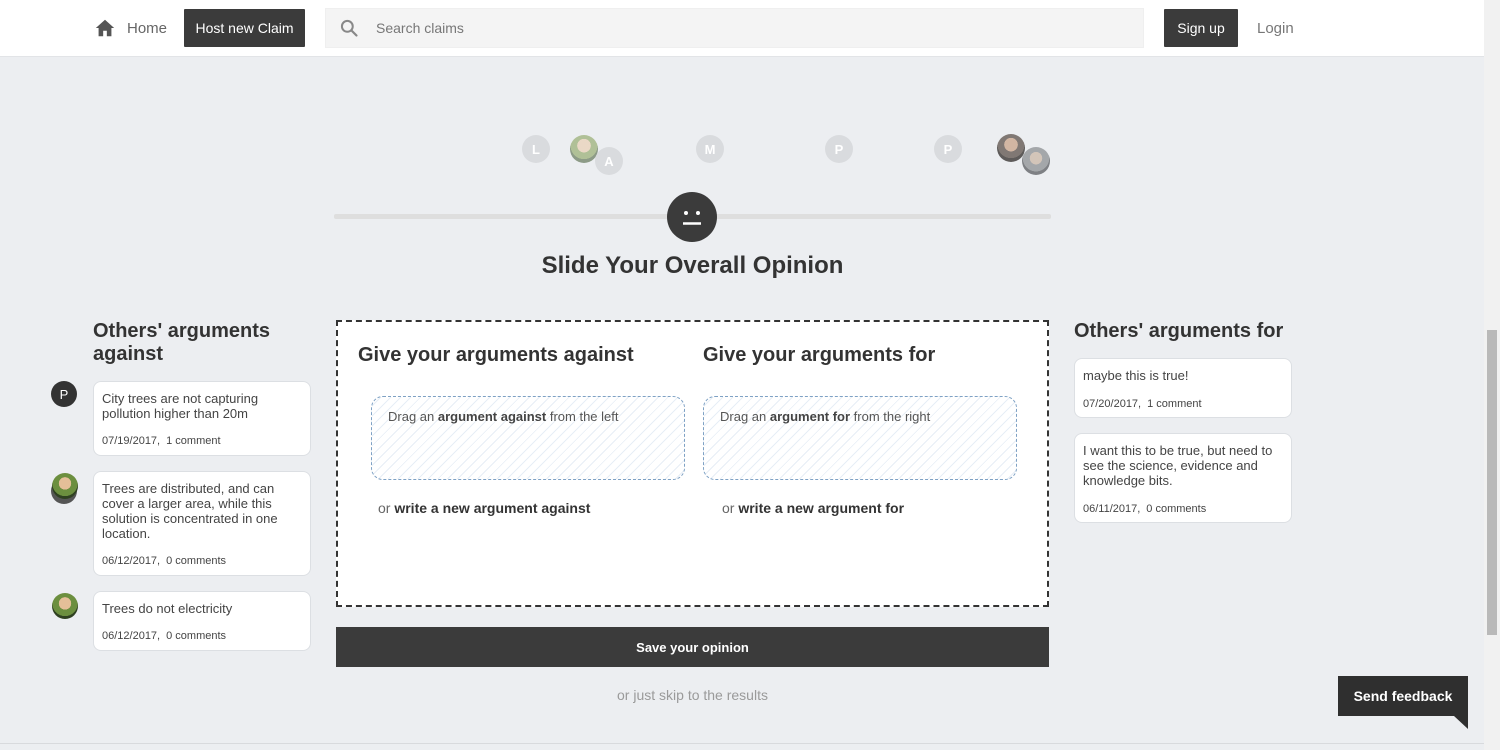 This screenshot has width=1500, height=750. I want to click on divider, so click(742, 743).